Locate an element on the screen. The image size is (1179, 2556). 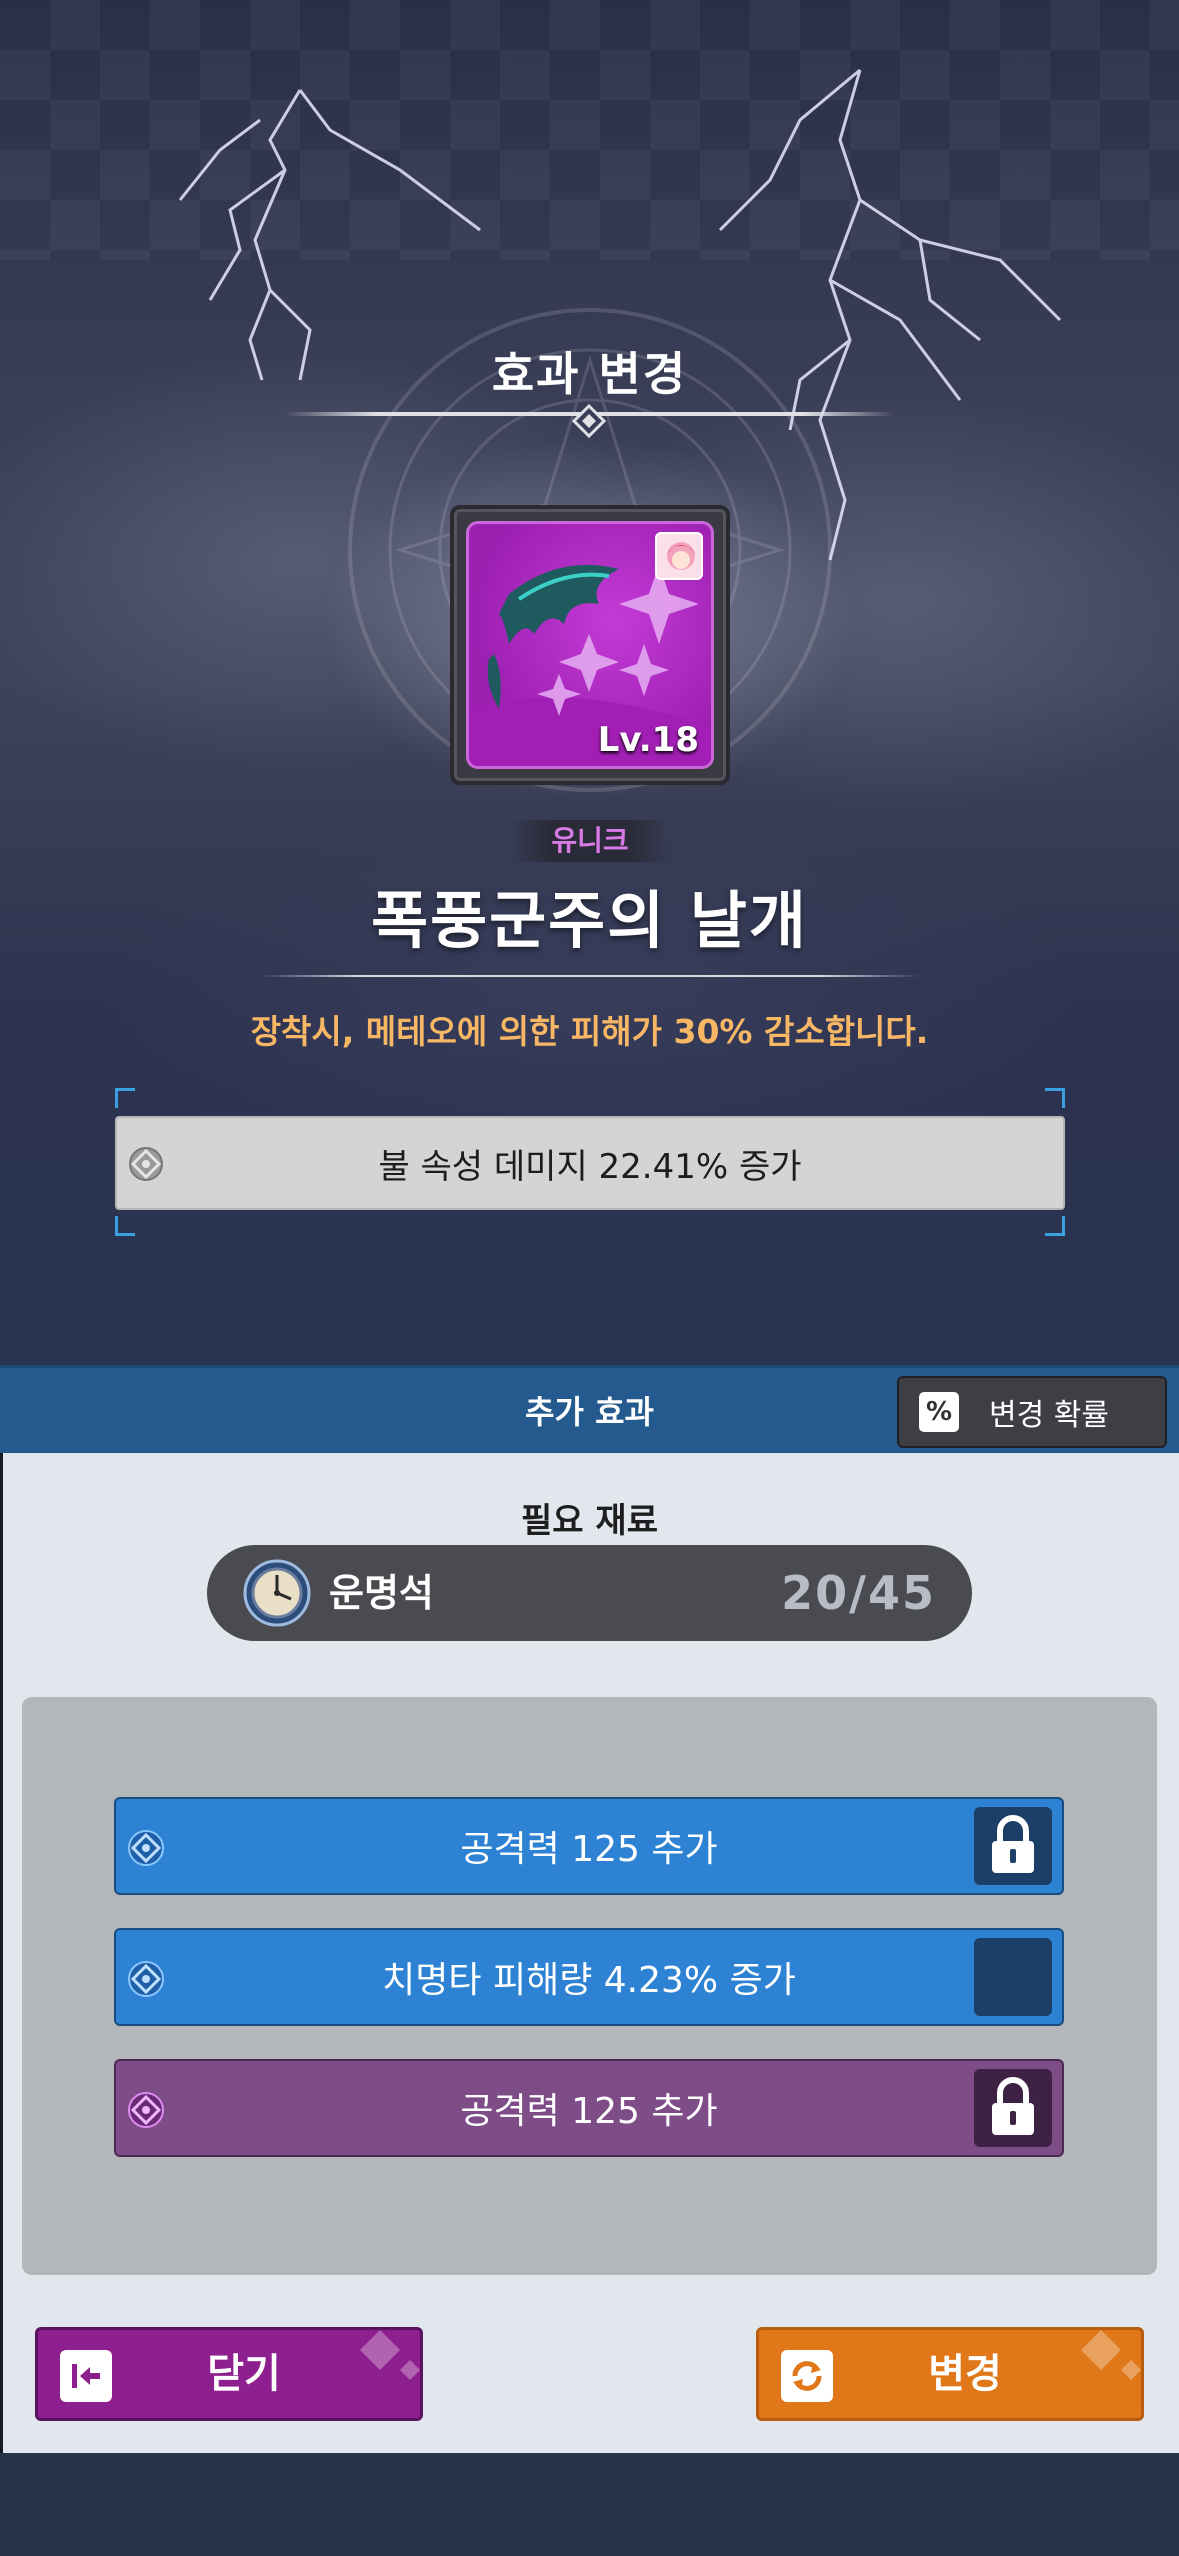
option-row-1: 공격력 125 추가 is located at coordinates (589, 1846).